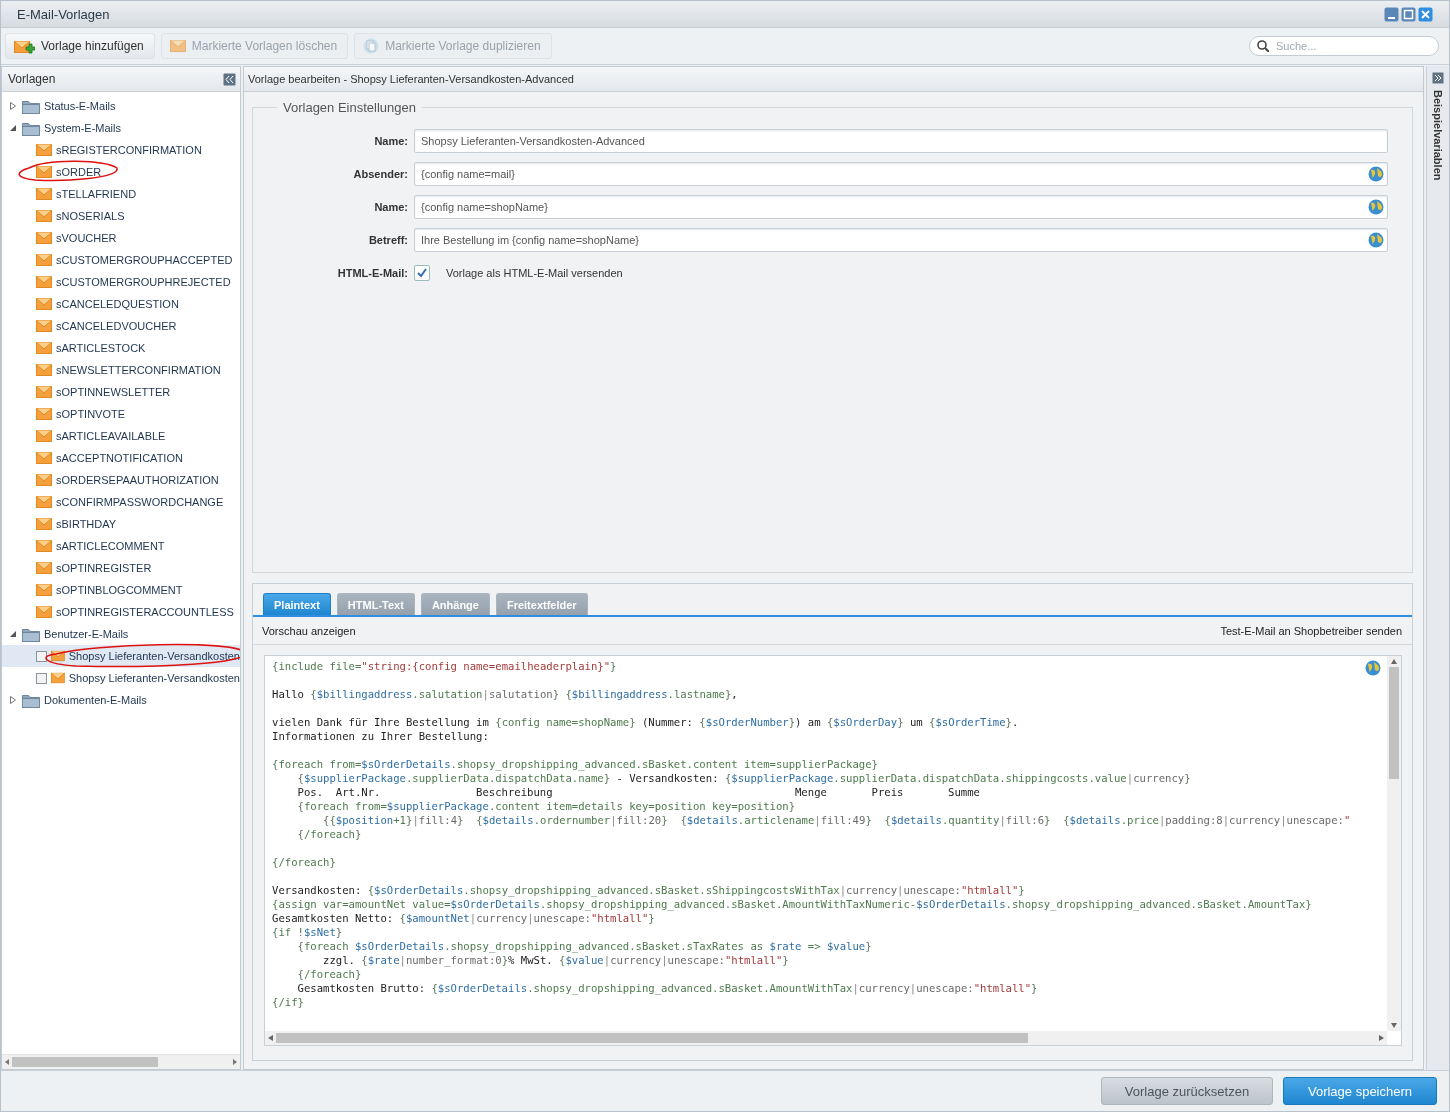 This screenshot has height=1112, width=1450. Describe the element at coordinates (901, 240) in the screenshot. I see `input-field: Ihre Bestellung im {config name=shopName}` at that location.